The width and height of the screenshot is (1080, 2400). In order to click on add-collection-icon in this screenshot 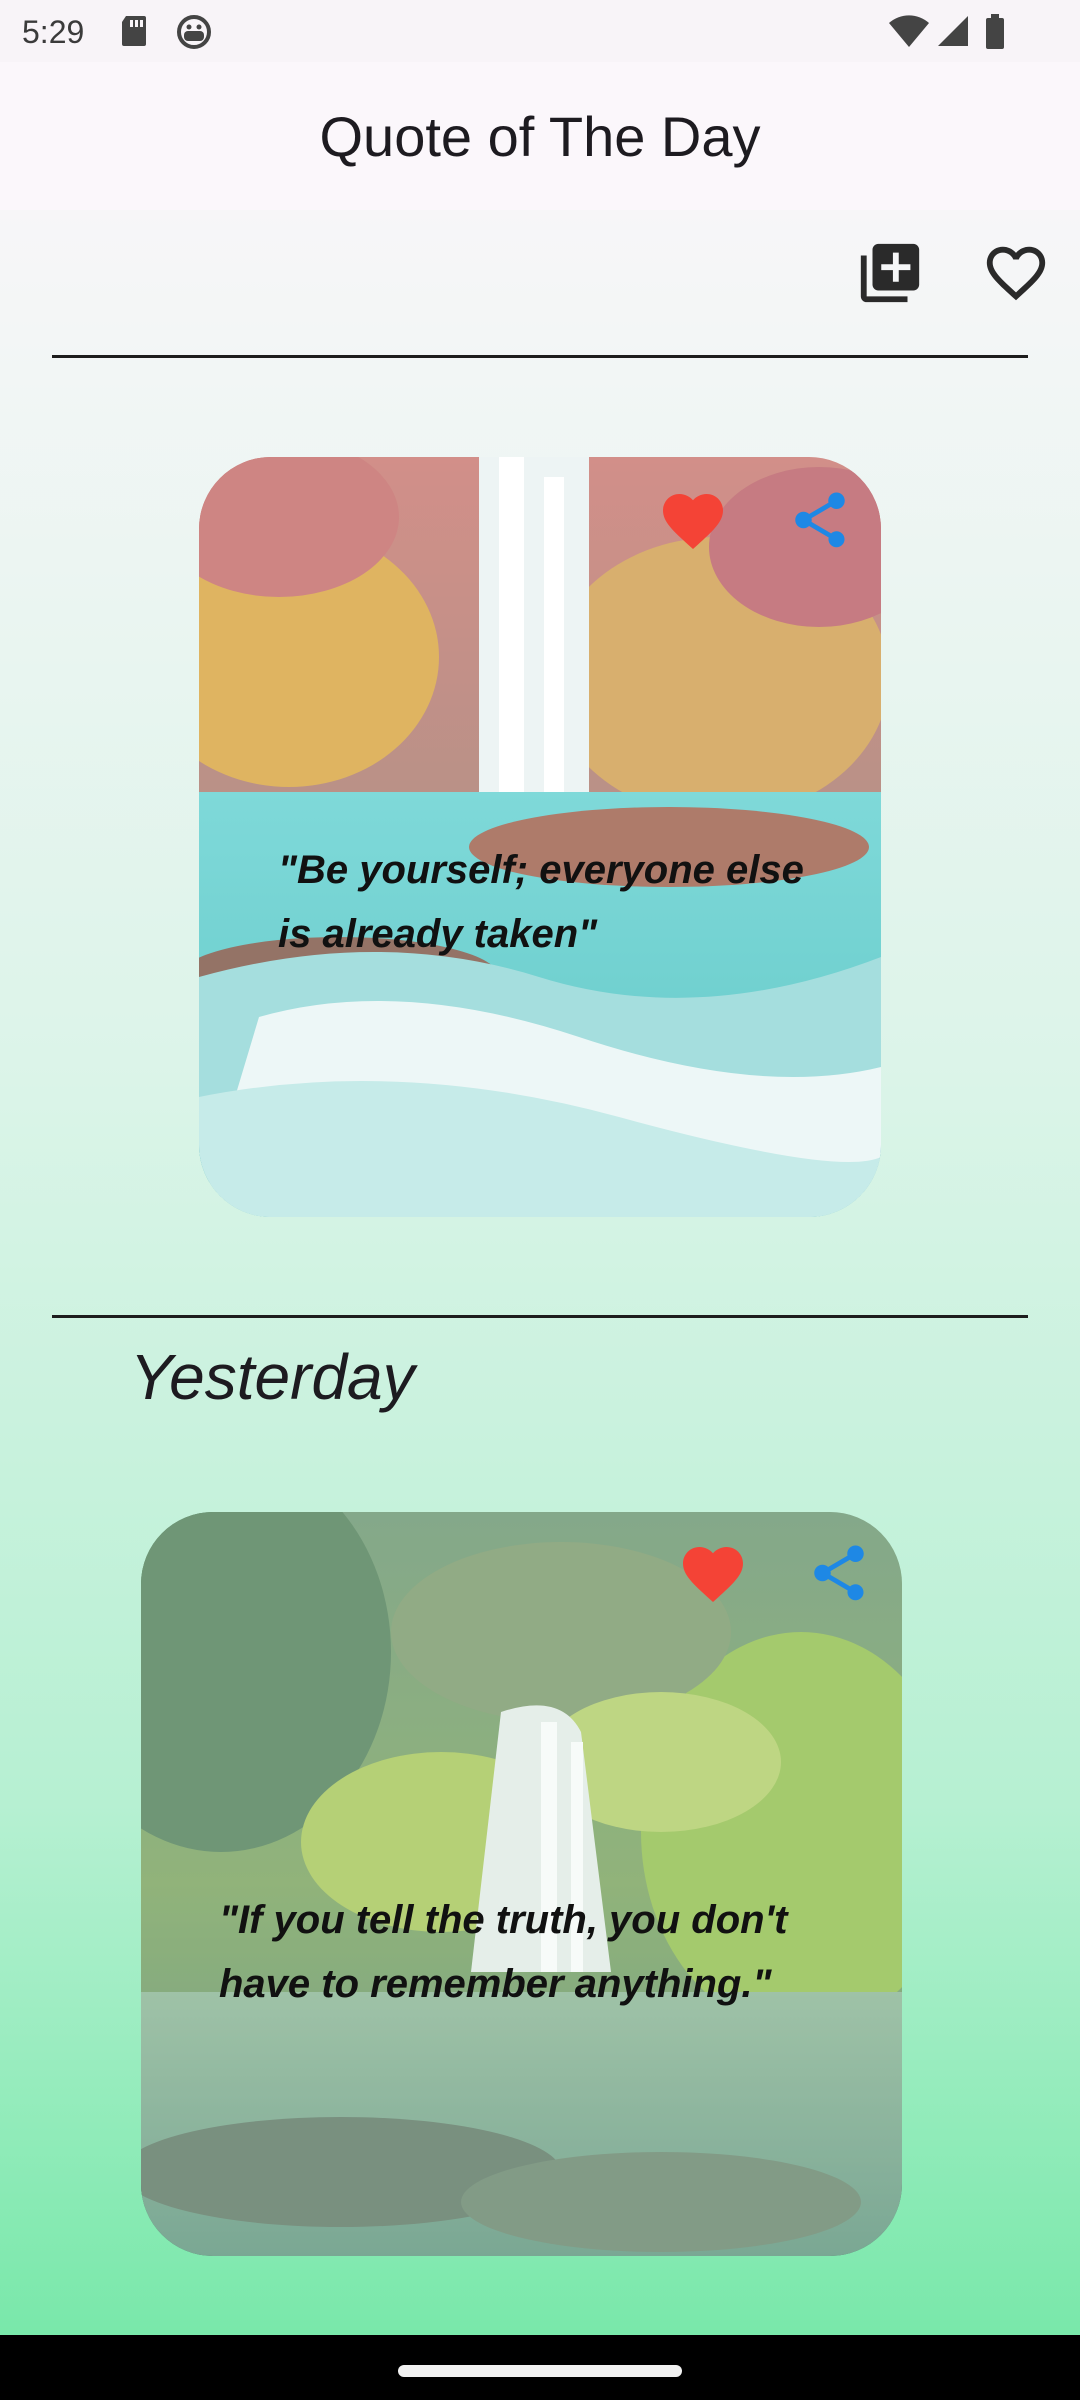, I will do `click(890, 273)`.